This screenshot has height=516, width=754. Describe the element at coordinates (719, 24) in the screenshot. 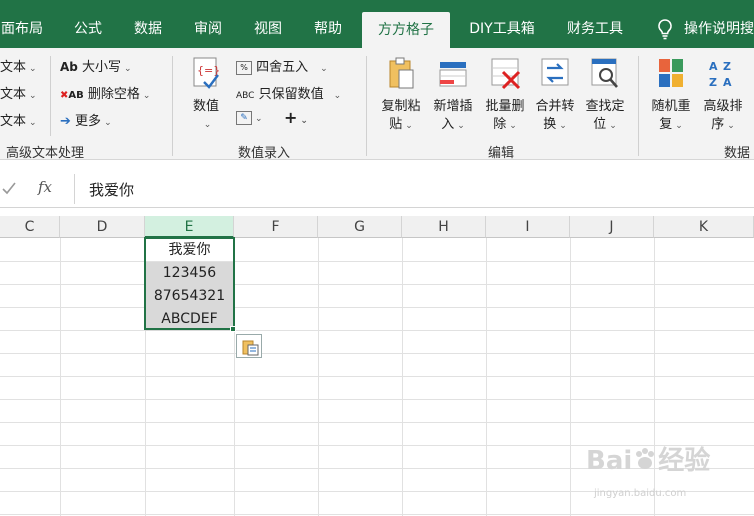

I see `tab-tell-me: 操作说明搜` at that location.